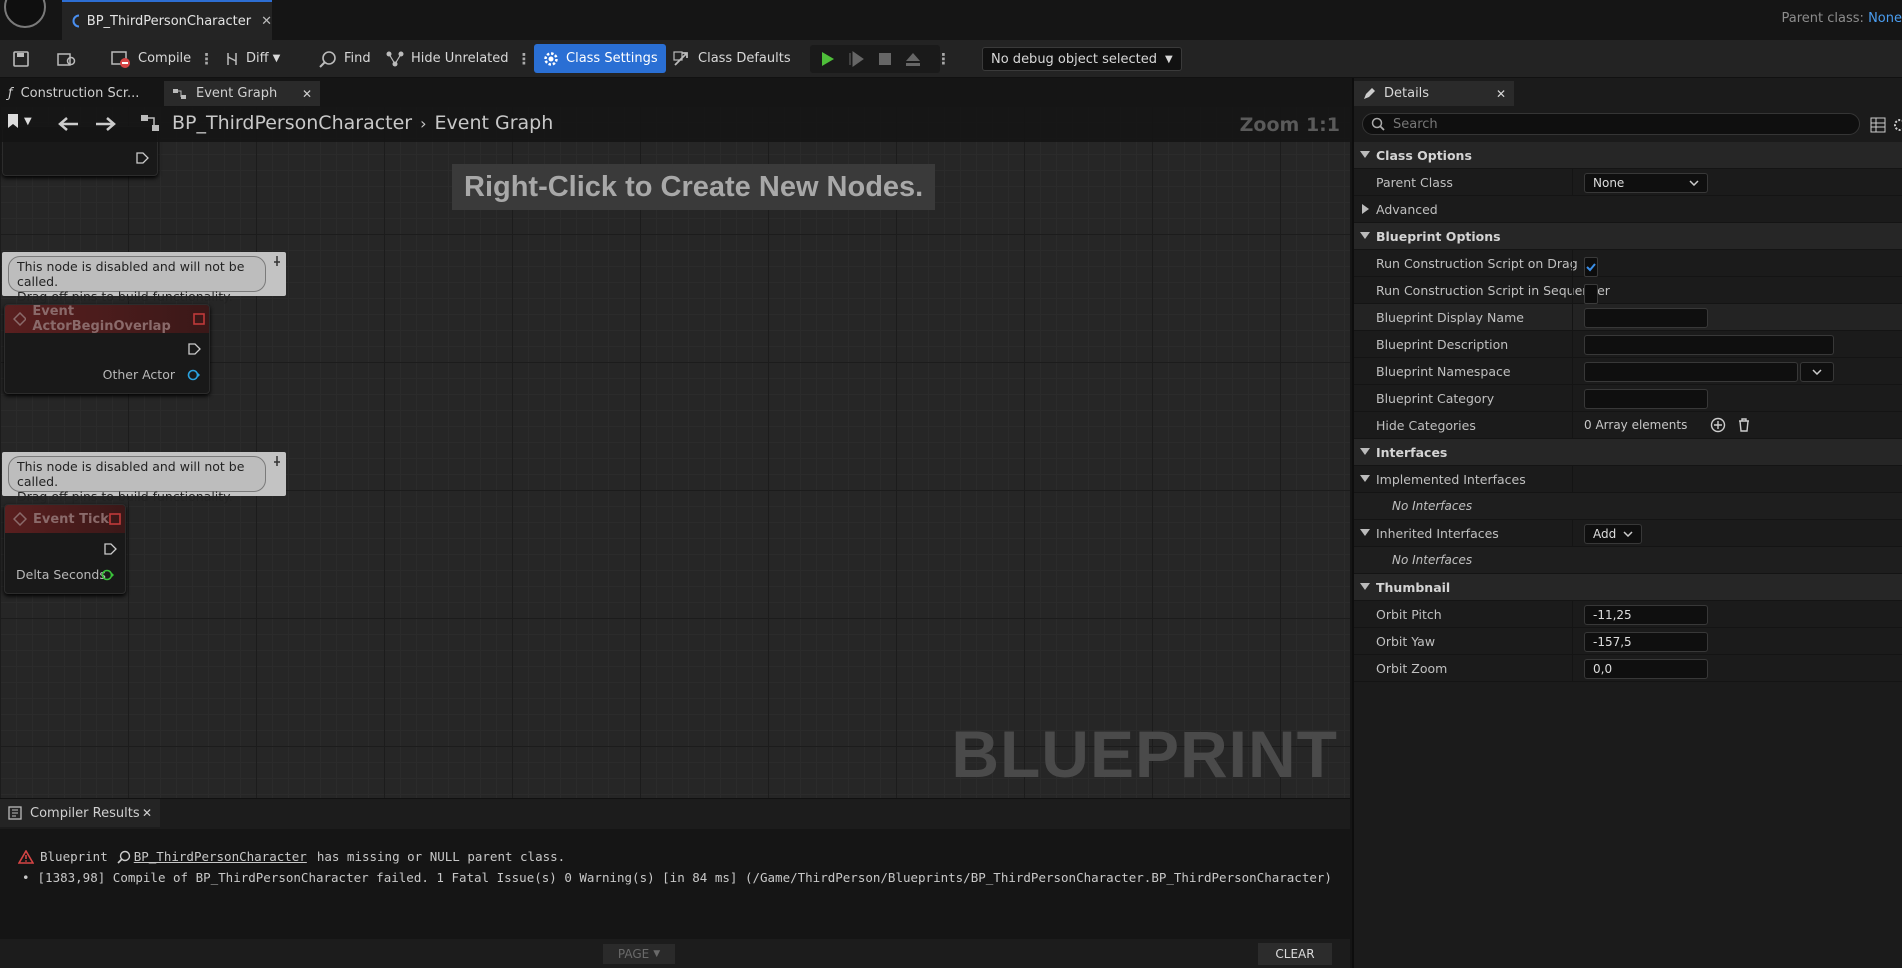 Image resolution: width=1902 pixels, height=968 pixels. I want to click on chevron-down-icon, so click(1628, 534).